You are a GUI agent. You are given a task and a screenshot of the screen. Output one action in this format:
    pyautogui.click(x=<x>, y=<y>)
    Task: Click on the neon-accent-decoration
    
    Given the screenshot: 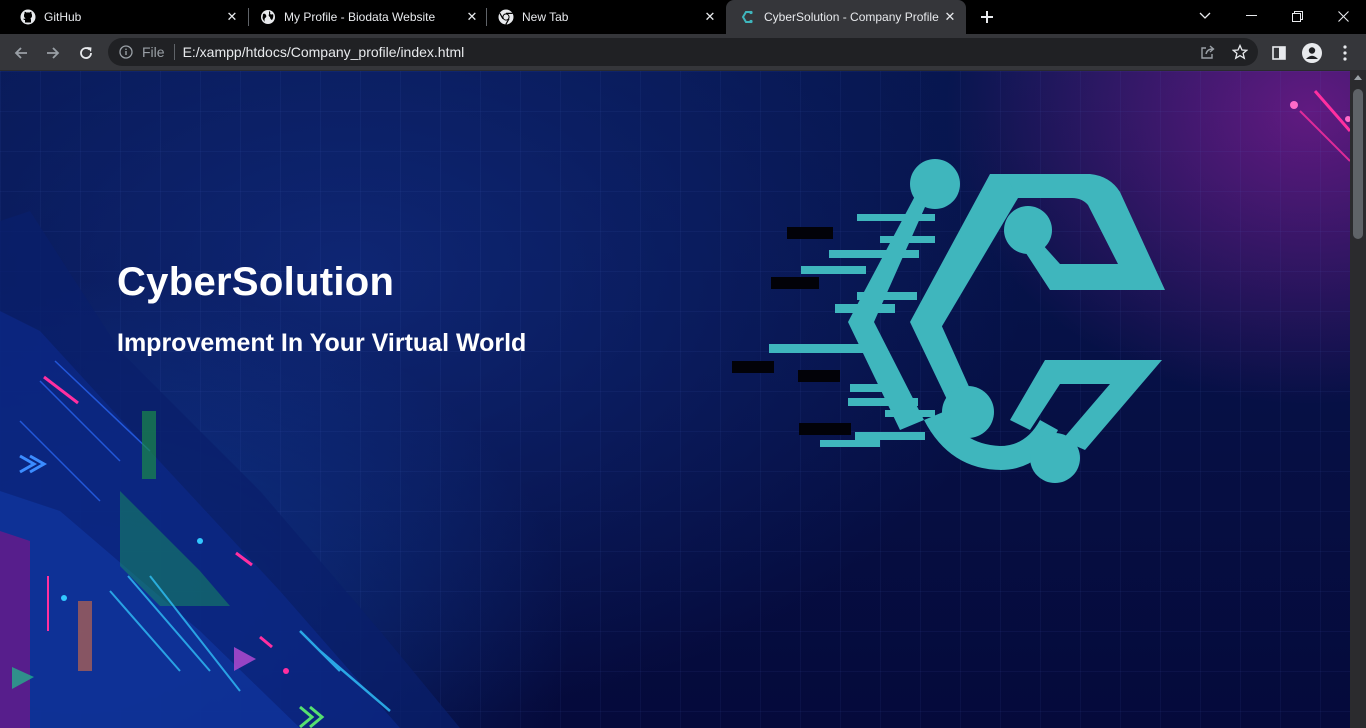 What is the action you would take?
    pyautogui.click(x=1320, y=126)
    